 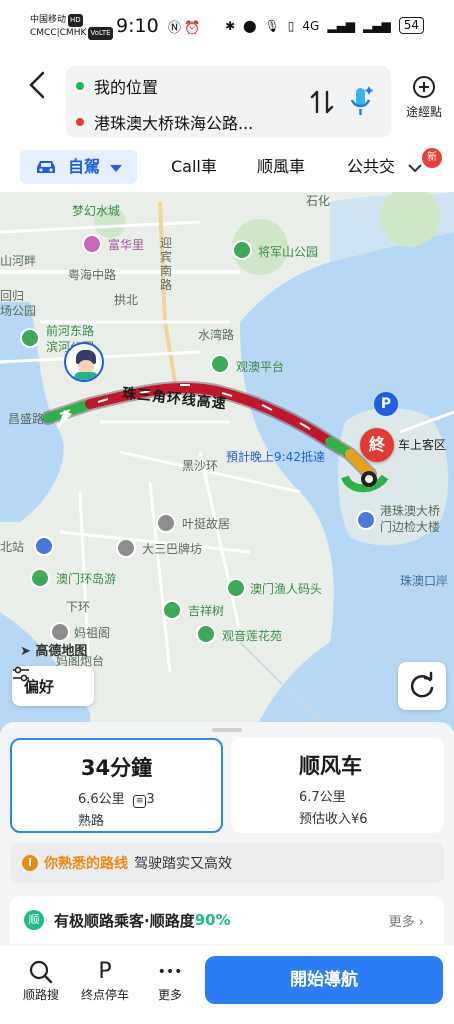 What do you see at coordinates (377, 445) in the screenshot?
I see `destination-marker: 終` at bounding box center [377, 445].